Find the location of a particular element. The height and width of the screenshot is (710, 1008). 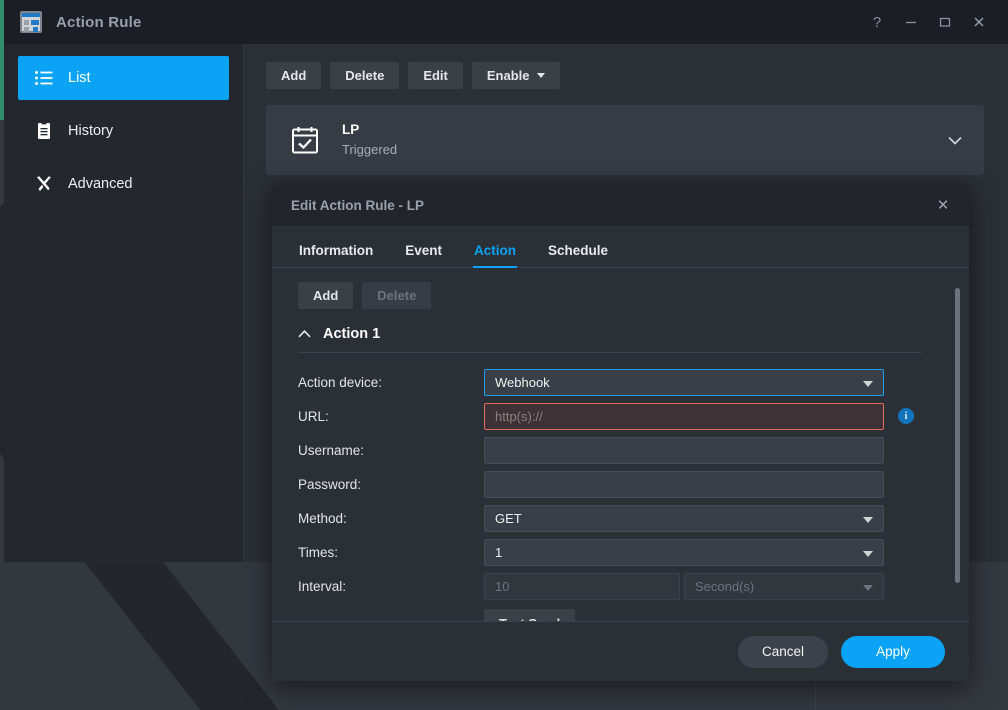

action-device-value: Webhook is located at coordinates (522, 382).